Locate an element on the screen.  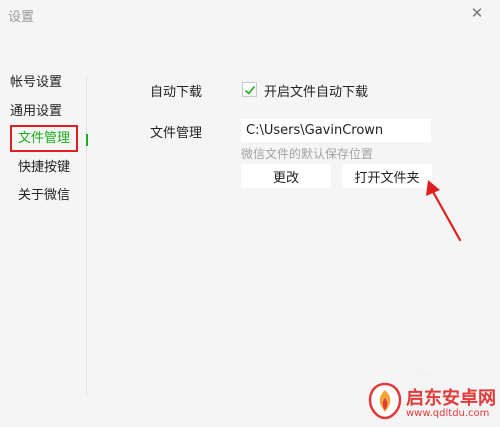
watermark-url: www.qdltdu.com is located at coordinates (448, 413).